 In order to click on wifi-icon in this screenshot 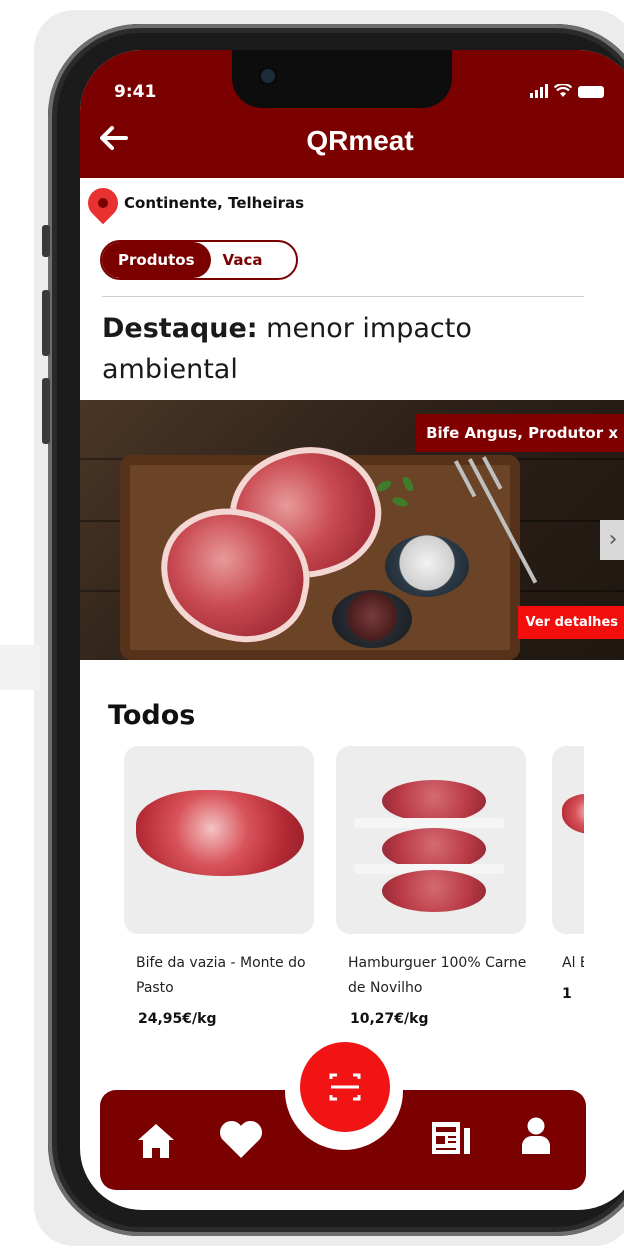, I will do `click(563, 90)`.